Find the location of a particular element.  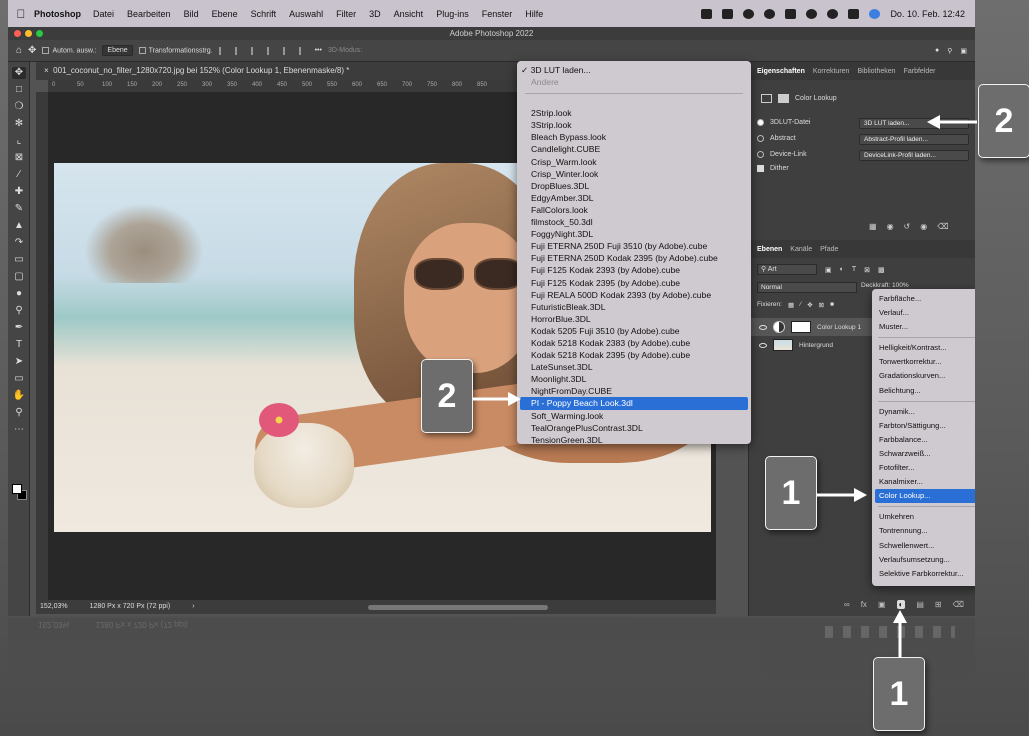

home-icon: ⌂ is located at coordinates (19, 50).